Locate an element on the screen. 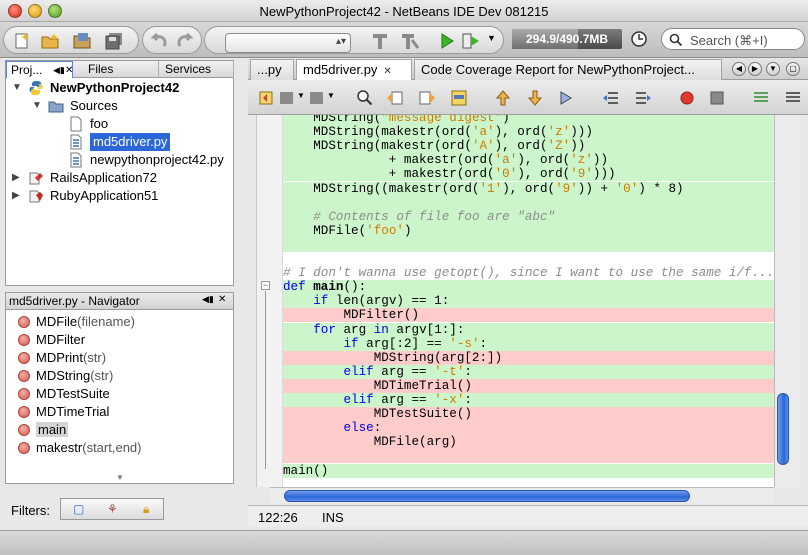 This screenshot has height=555, width=808. code-line: if len(argv) == 1: is located at coordinates (528, 301).